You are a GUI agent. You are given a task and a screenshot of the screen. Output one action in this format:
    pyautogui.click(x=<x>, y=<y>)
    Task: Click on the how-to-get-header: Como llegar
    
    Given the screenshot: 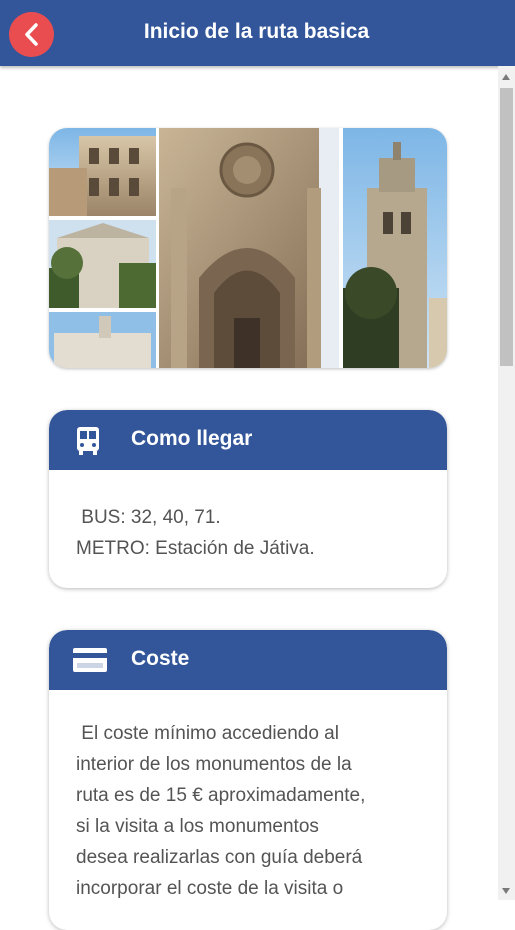 What is the action you would take?
    pyautogui.click(x=248, y=440)
    